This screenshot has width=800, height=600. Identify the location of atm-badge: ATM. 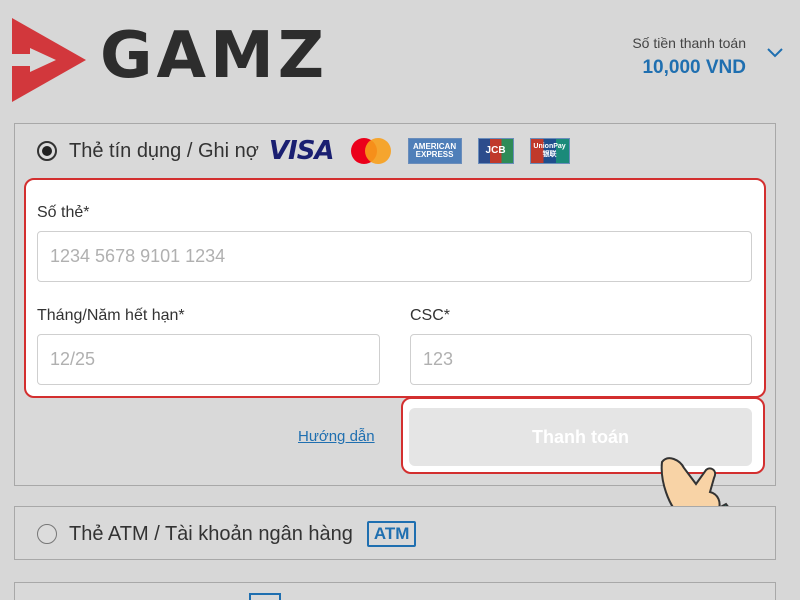
(391, 534).